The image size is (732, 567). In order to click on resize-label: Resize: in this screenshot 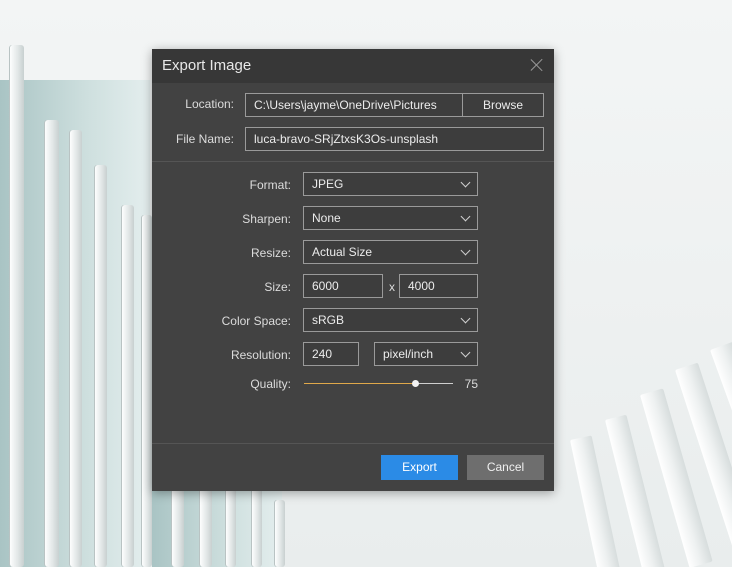, I will do `click(270, 253)`.